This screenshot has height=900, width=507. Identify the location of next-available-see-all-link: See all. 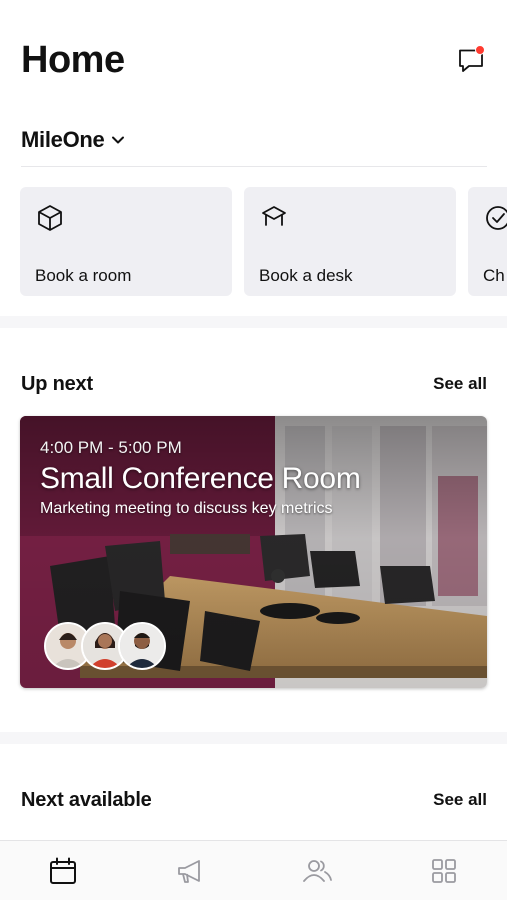
(460, 800).